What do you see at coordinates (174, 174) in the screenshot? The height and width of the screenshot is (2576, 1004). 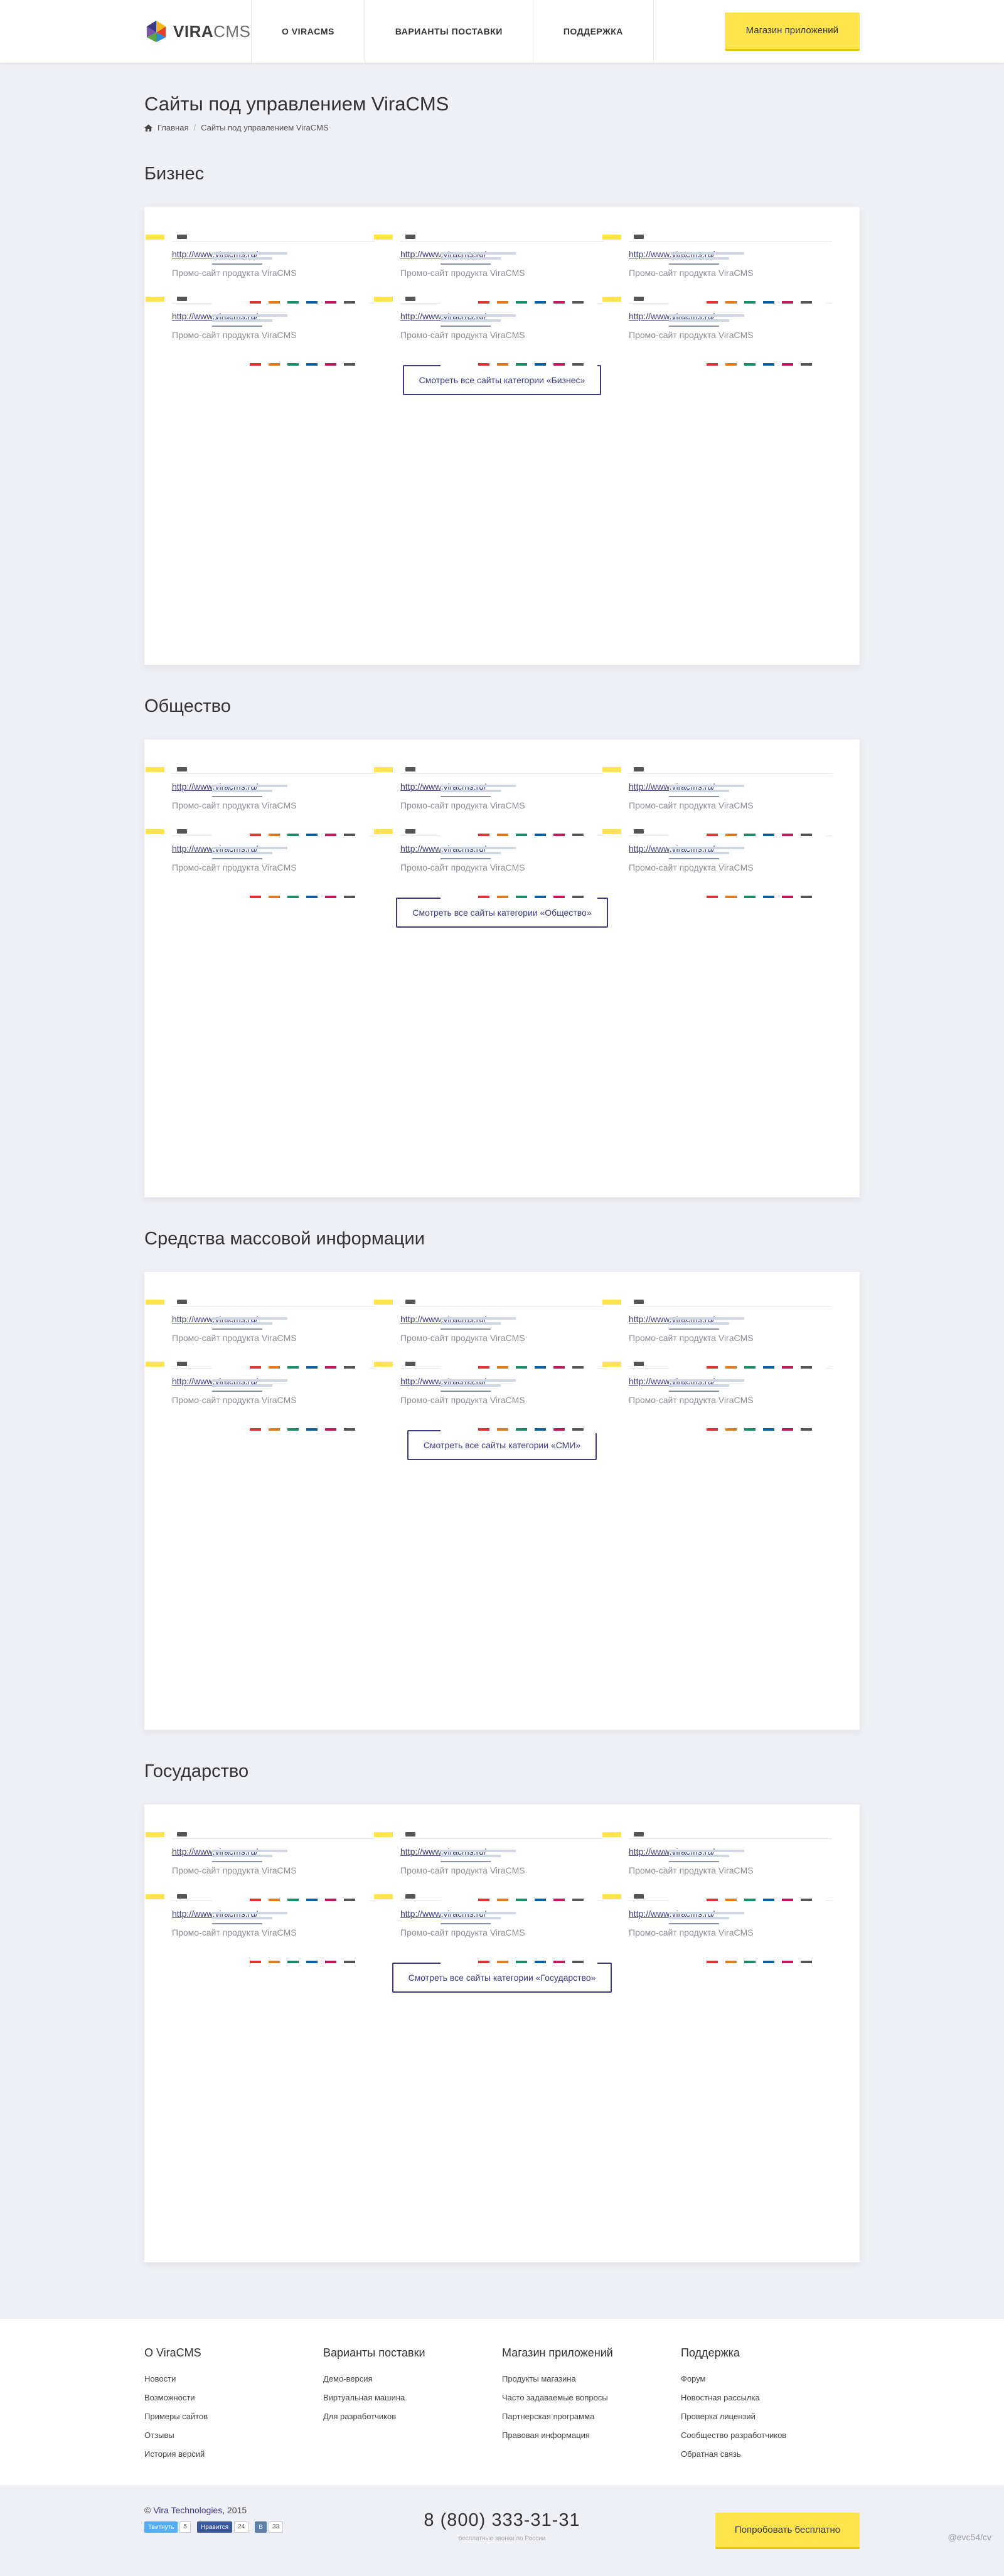 I see `section-title: Бизнес` at bounding box center [174, 174].